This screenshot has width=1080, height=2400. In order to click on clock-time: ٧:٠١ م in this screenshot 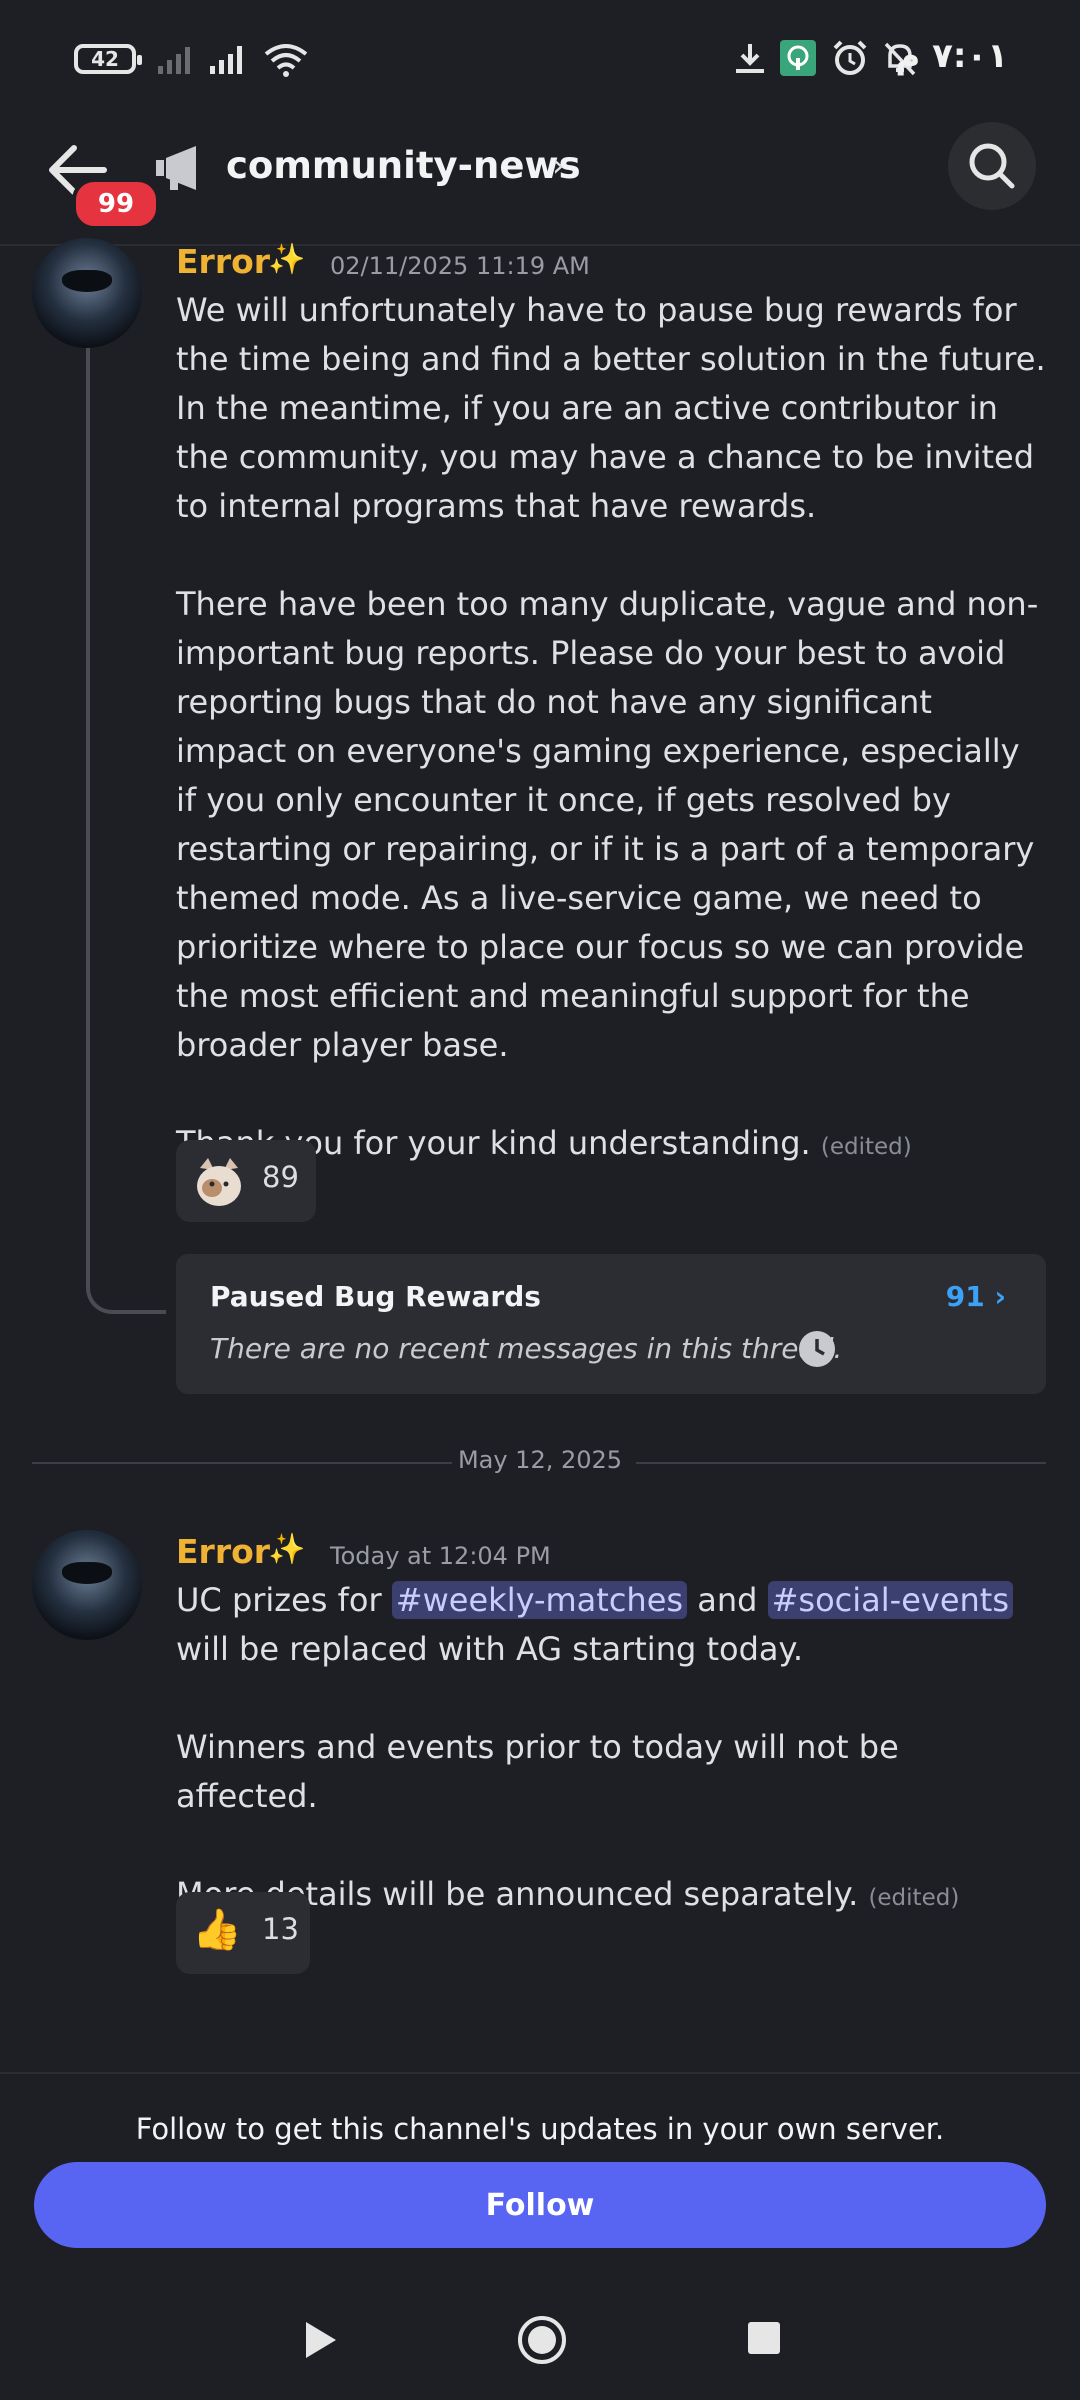, I will do `click(951, 56)`.